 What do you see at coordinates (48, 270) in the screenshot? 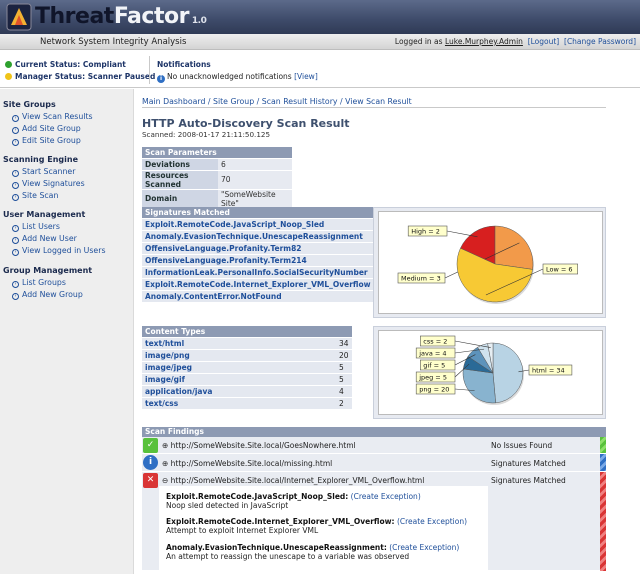
I see `sidebar-group-group-management: Group Management` at bounding box center [48, 270].